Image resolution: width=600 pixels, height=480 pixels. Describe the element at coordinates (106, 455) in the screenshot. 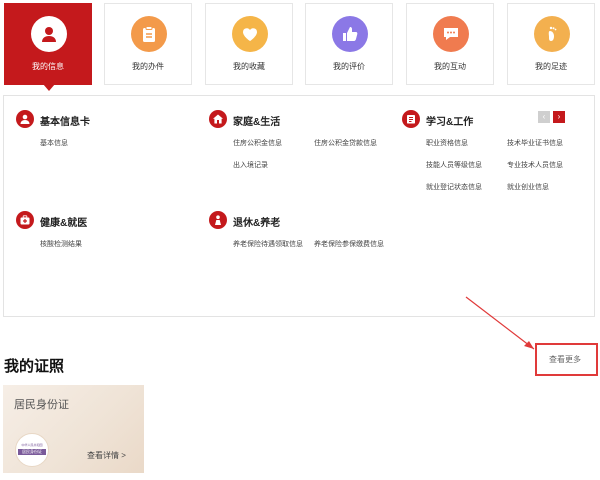

I see `view-details-link: 查看详情 >` at that location.